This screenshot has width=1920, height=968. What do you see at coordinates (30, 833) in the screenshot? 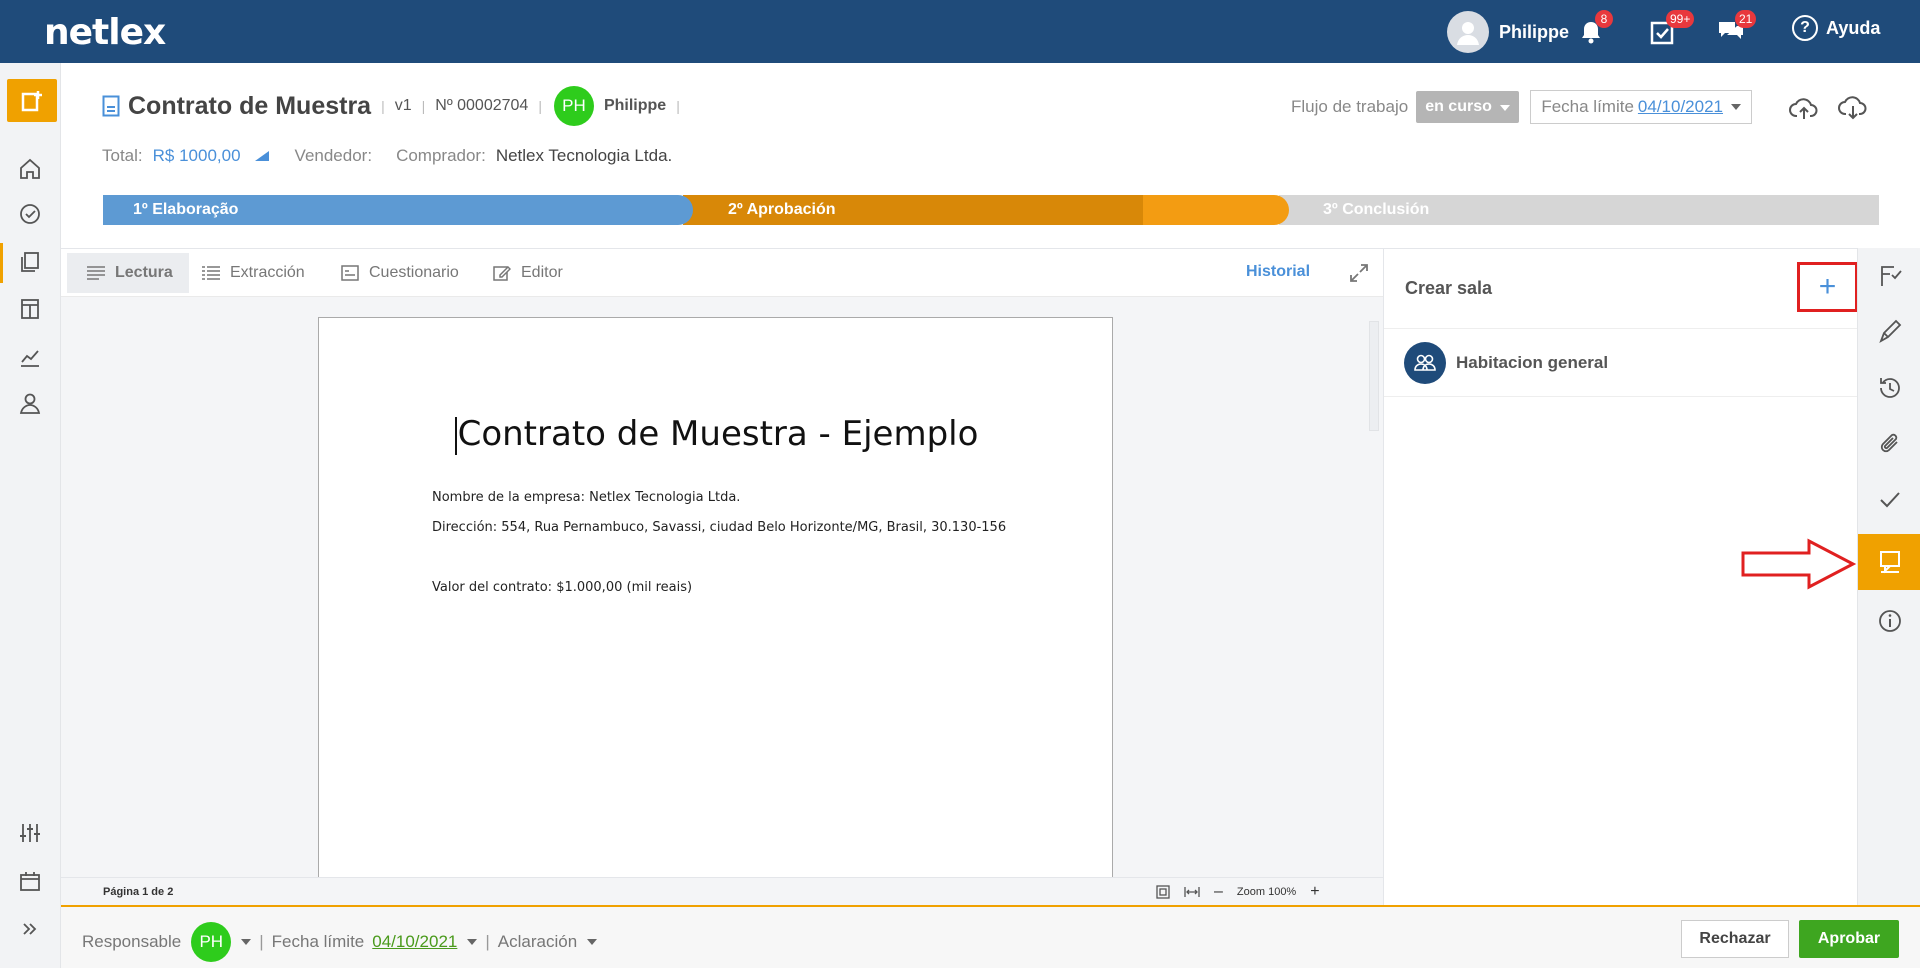
I see `settings-sliders-icon` at bounding box center [30, 833].